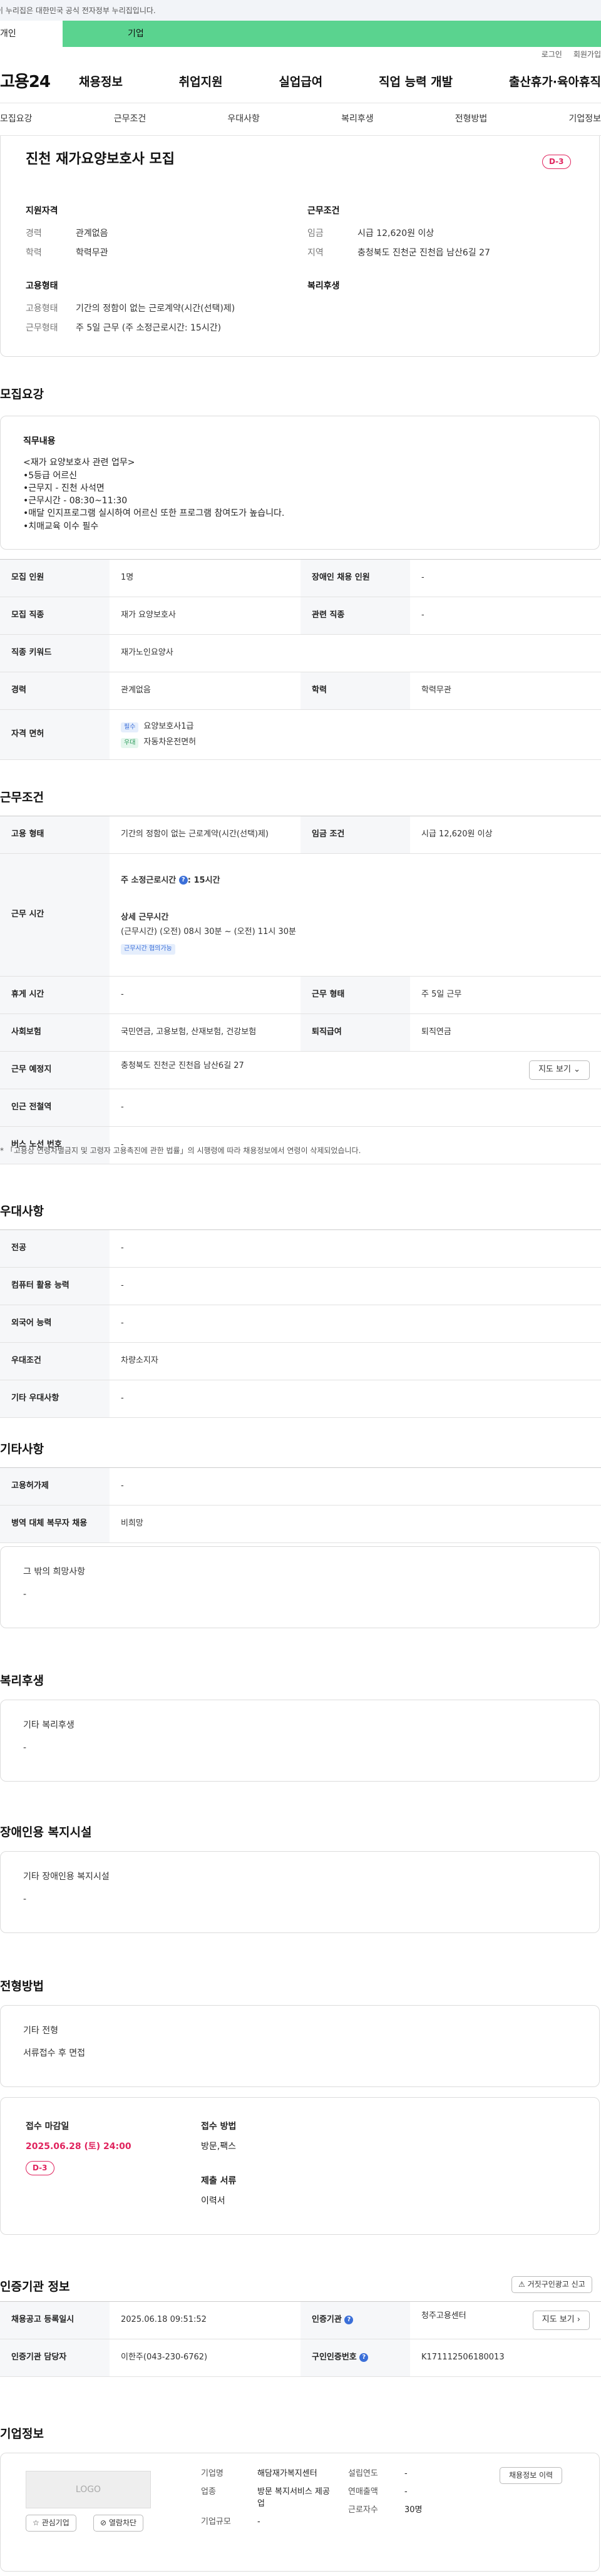  I want to click on table-row: 근무 예정지 충청북도 진천군 진천읍 남산6길 27 지도 보기 ⌄, so click(300, 1070).